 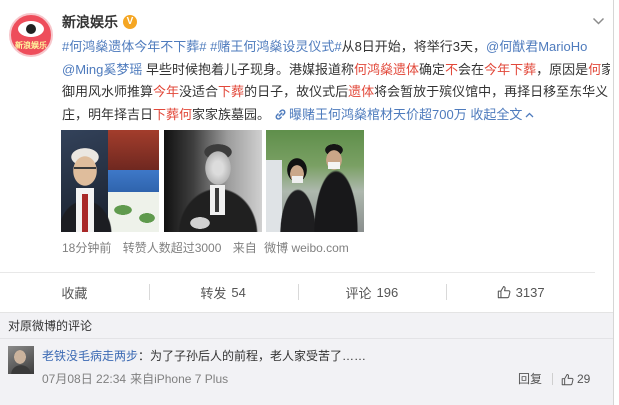 What do you see at coordinates (536, 46) in the screenshot?
I see `mention-link: @何猷君MarioHo` at bounding box center [536, 46].